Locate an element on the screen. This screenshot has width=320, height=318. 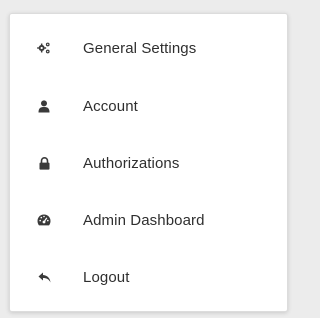
menu-item-general-settings: General Settings is located at coordinates (148, 48).